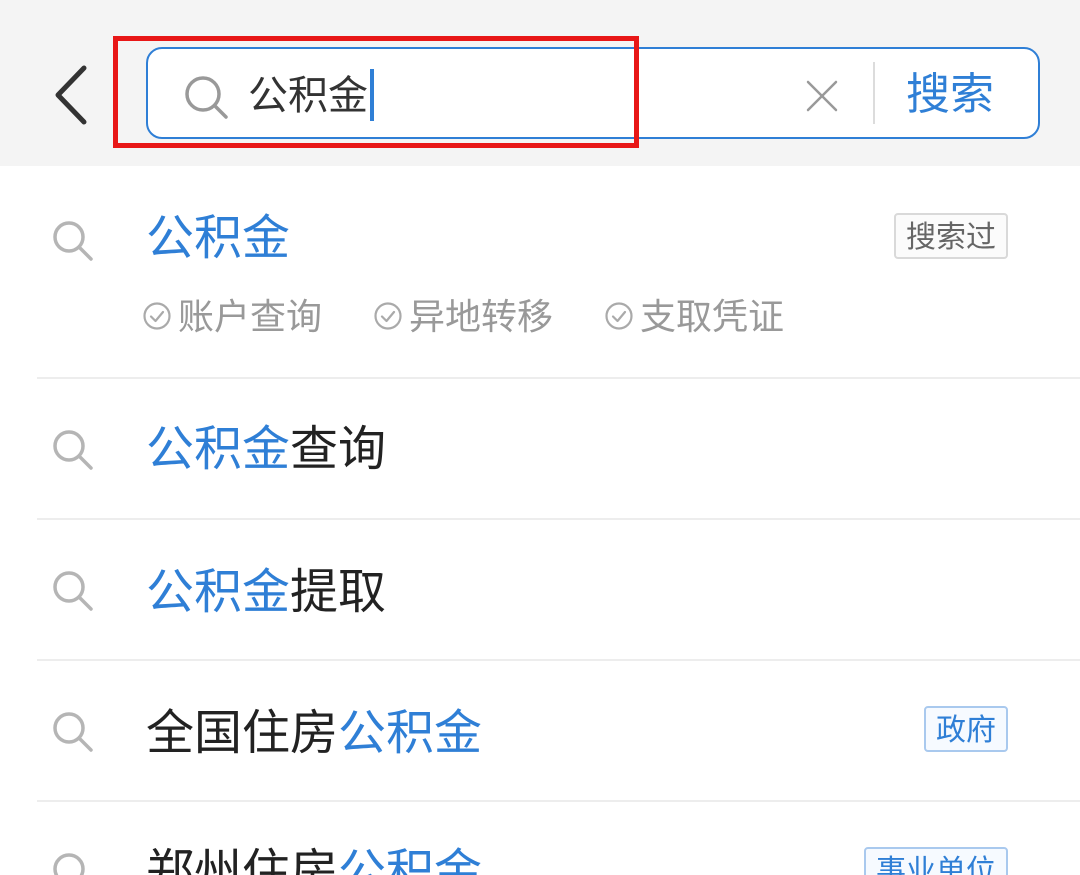 Image resolution: width=1080 pixels, height=875 pixels. I want to click on suggestion-title: 公积金, so click(218, 238).